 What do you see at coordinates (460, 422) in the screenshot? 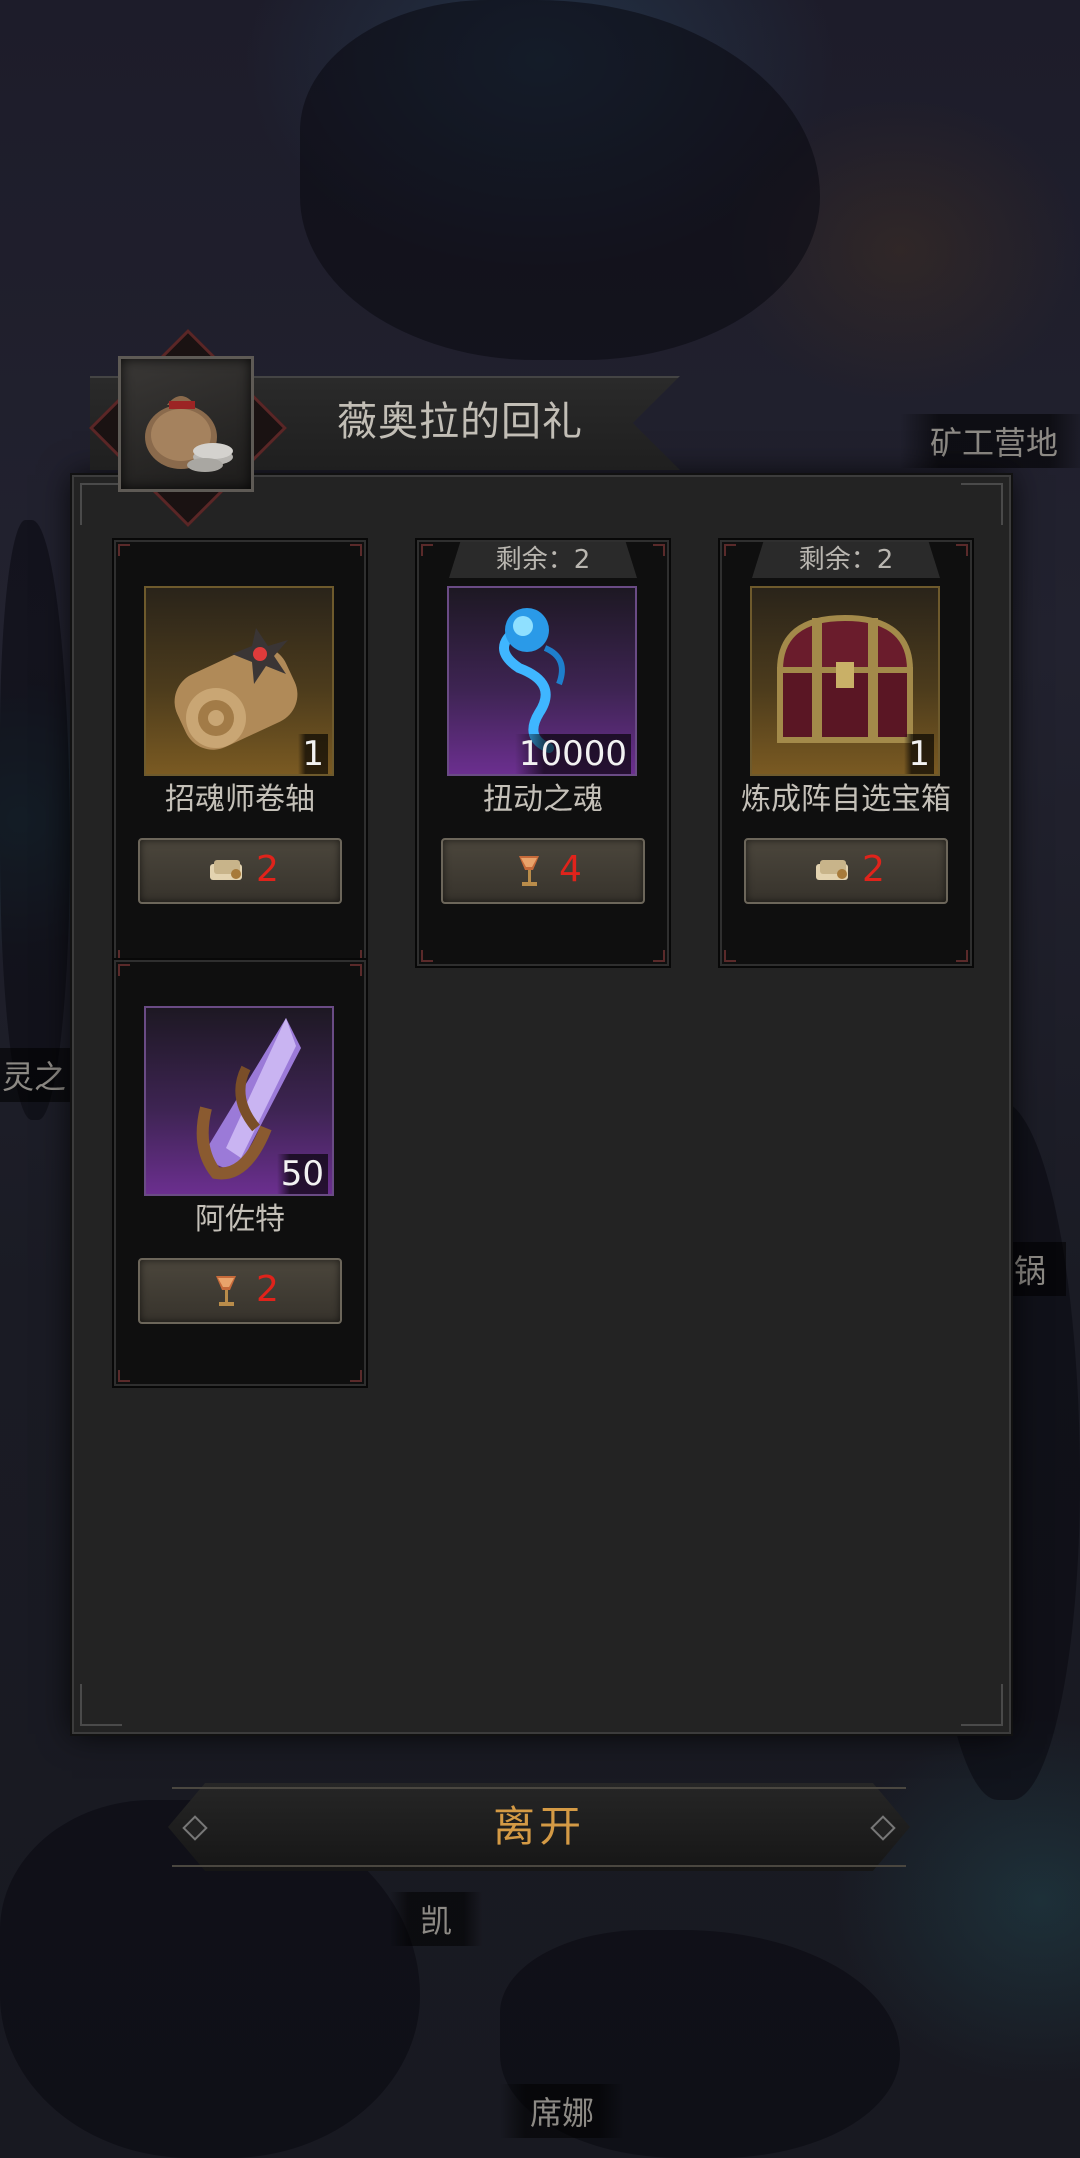
I see `dialog-title: 薇奥拉的回礼` at bounding box center [460, 422].